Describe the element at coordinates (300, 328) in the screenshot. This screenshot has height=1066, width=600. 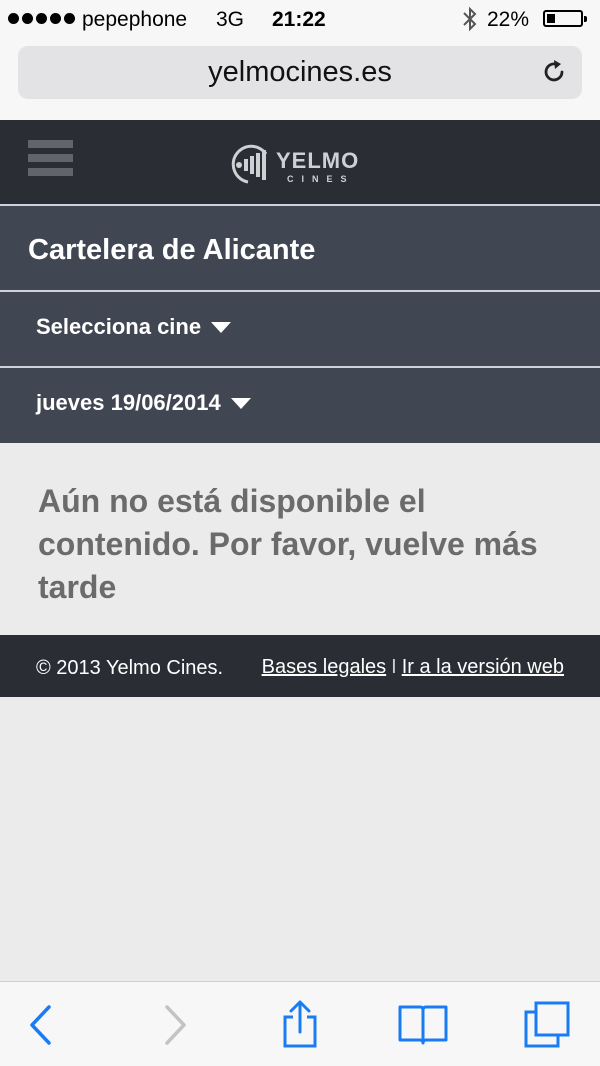
I see `cinema-select-bar: Selecciona cine` at that location.